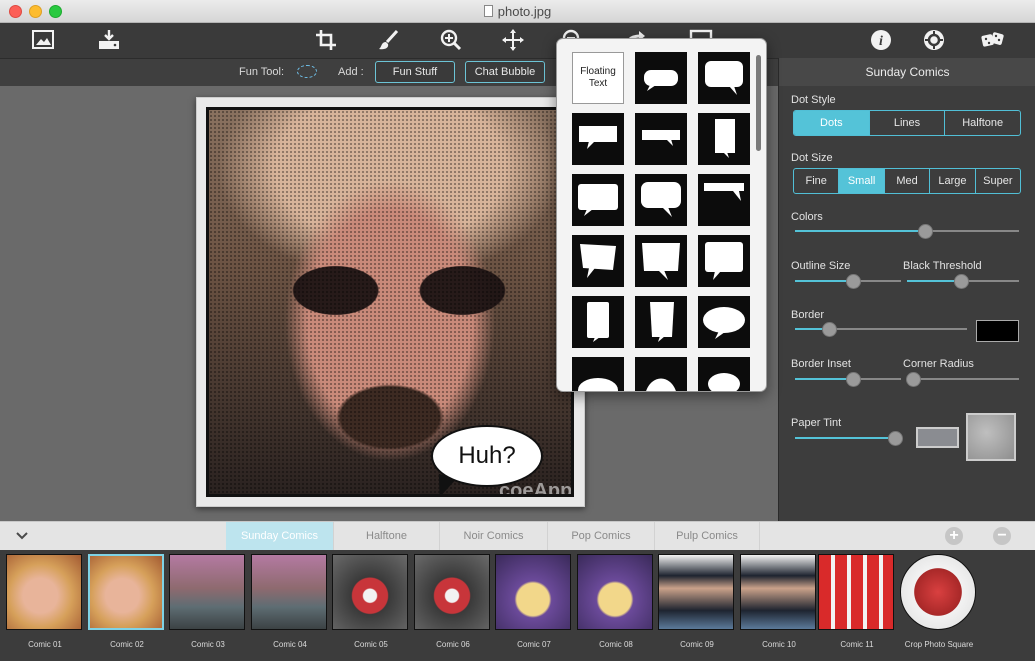  What do you see at coordinates (536, 488) in the screenshot?
I see `watermark-text: coeApp` at bounding box center [536, 488].